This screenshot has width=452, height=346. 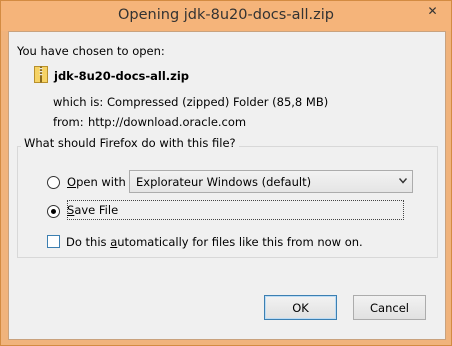 What do you see at coordinates (53, 182) in the screenshot?
I see `open-with-radio` at bounding box center [53, 182].